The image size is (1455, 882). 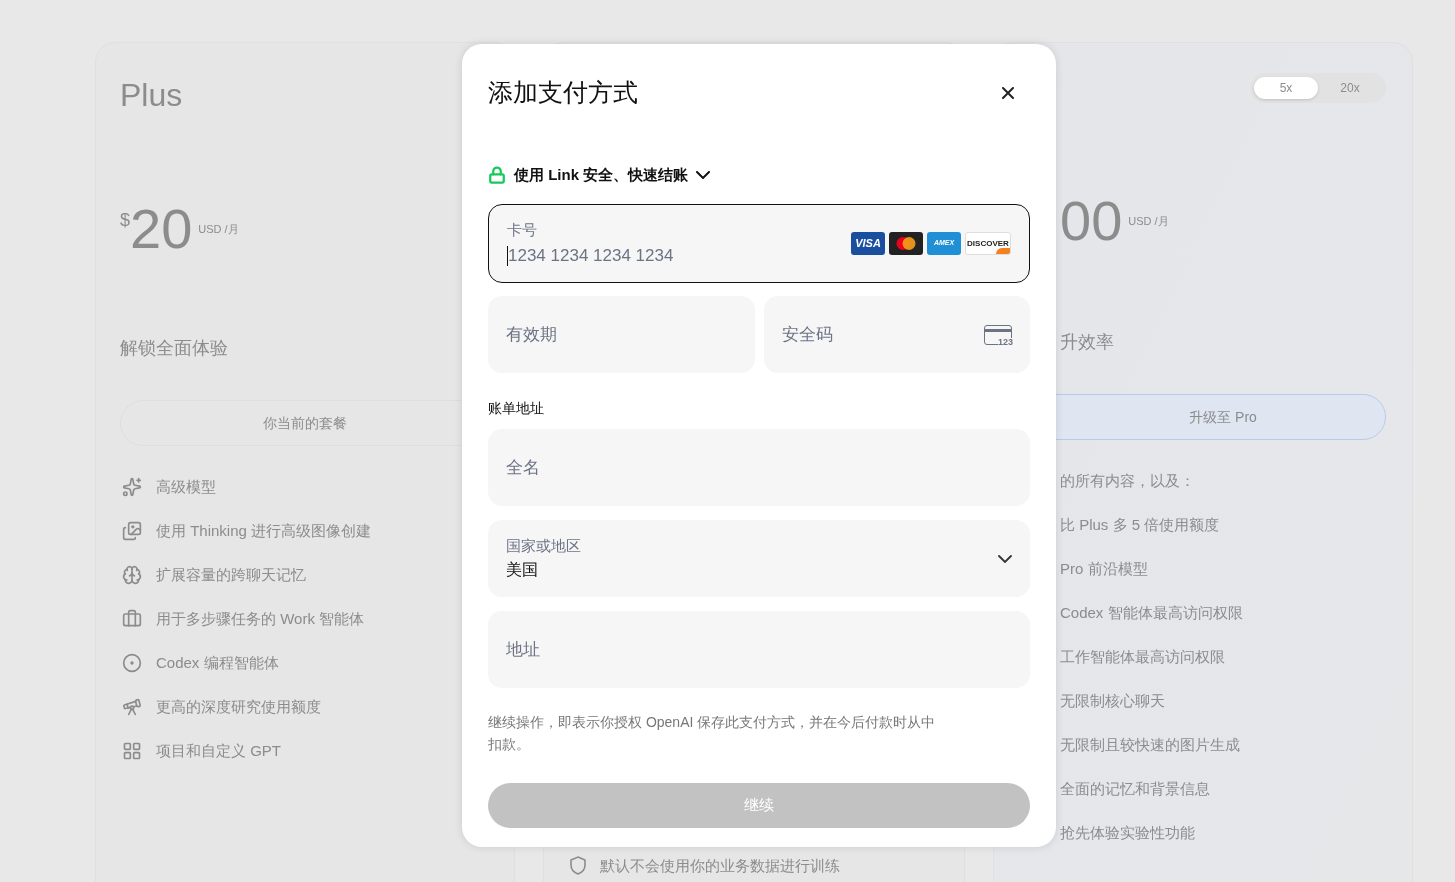 What do you see at coordinates (522, 569) in the screenshot?
I see `field-value: 美国` at bounding box center [522, 569].